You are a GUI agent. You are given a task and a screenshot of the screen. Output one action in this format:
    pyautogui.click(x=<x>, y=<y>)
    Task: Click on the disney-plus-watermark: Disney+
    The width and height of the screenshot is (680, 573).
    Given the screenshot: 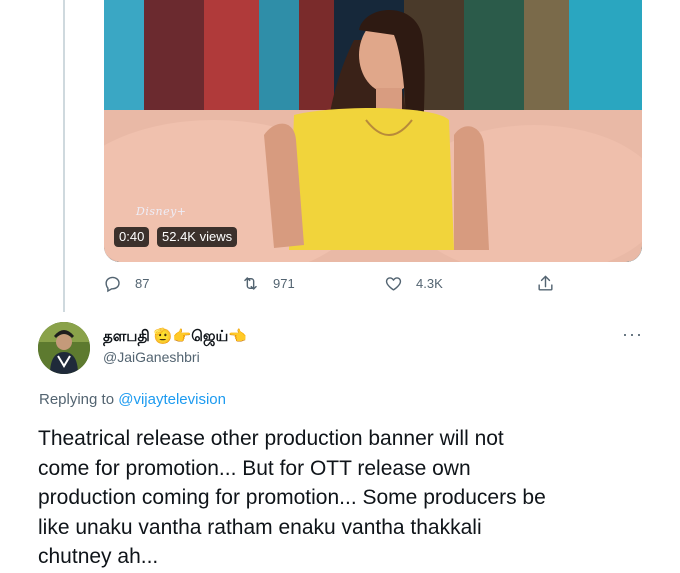 What is the action you would take?
    pyautogui.click(x=161, y=211)
    